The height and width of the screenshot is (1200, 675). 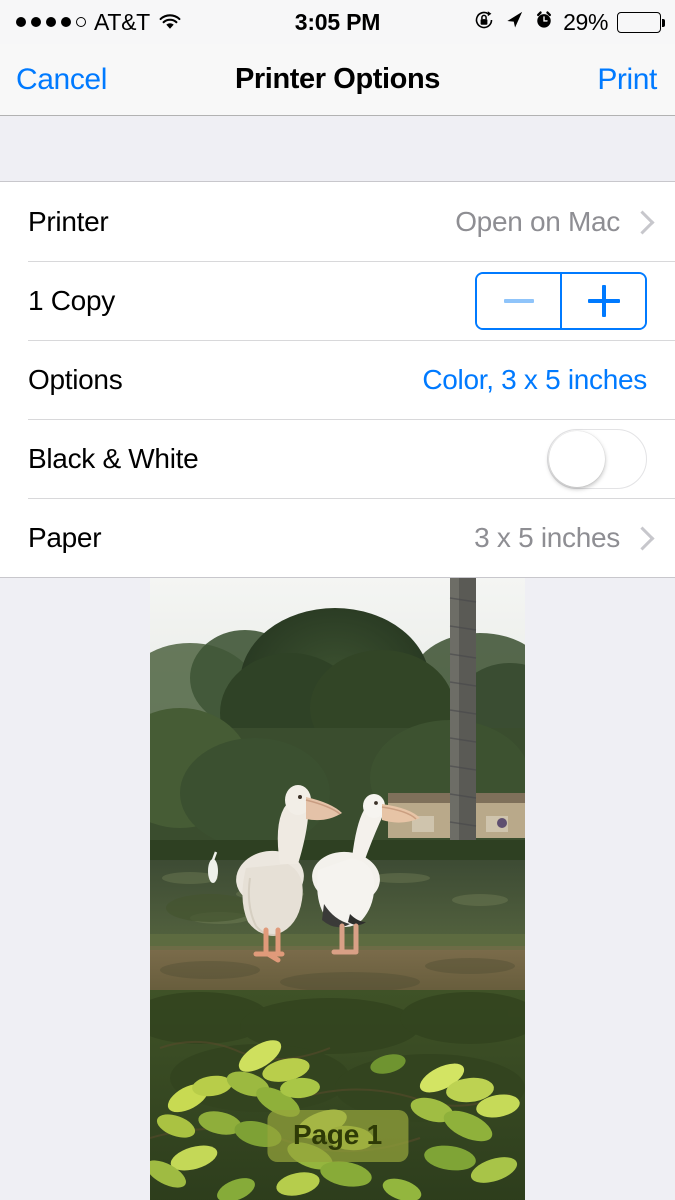 I want to click on navigation-bar: Cancel Printer Options Print, so click(x=337, y=80).